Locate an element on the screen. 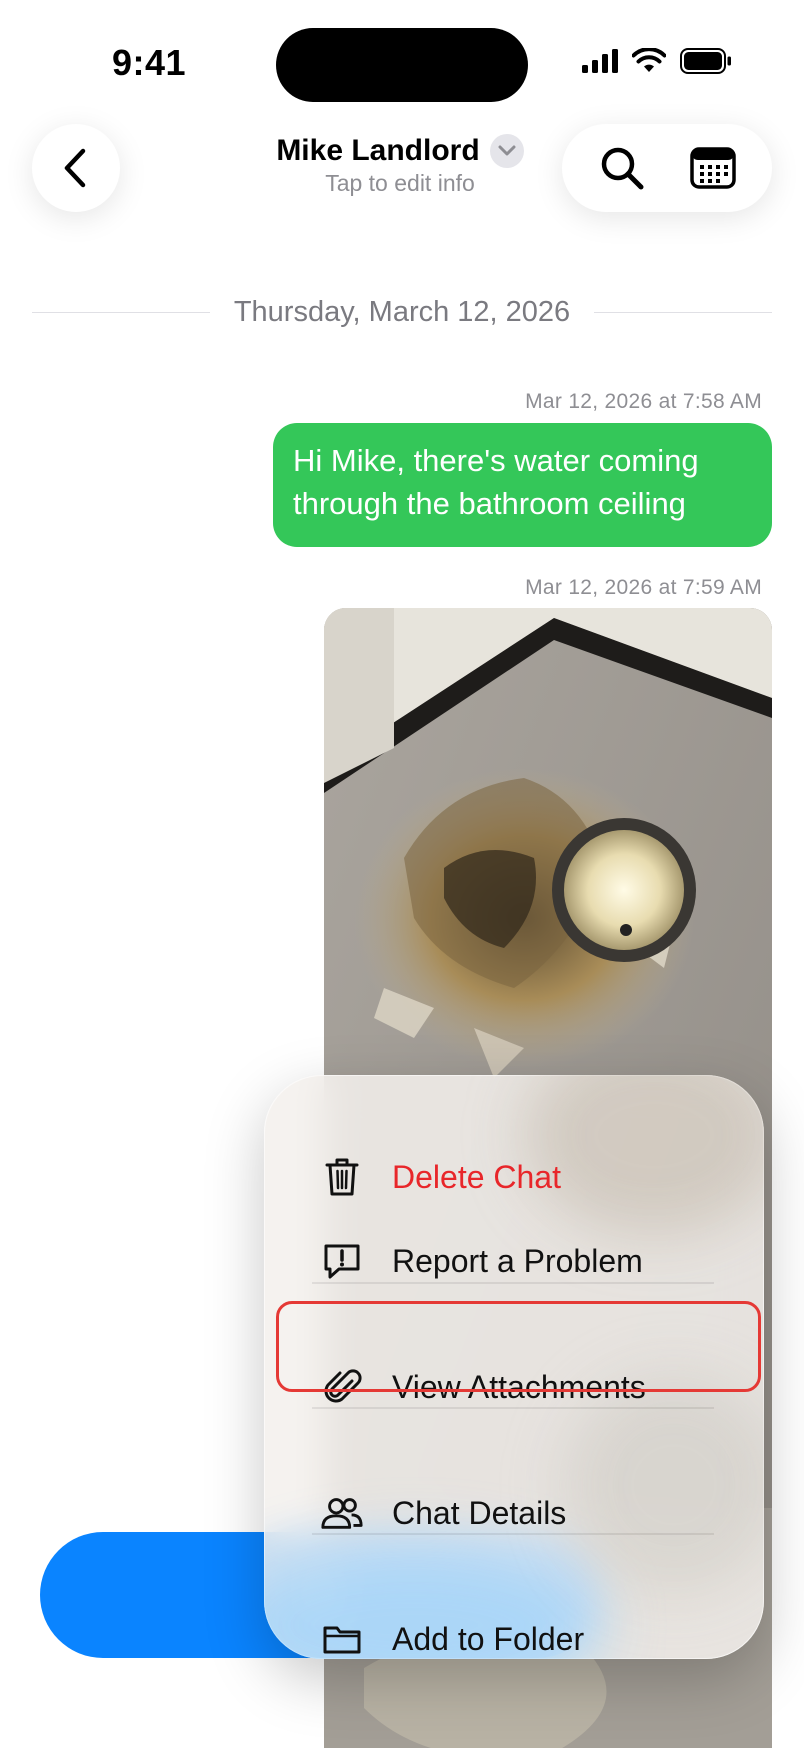 This screenshot has width=804, height=1748. dynamic-island is located at coordinates (402, 65).